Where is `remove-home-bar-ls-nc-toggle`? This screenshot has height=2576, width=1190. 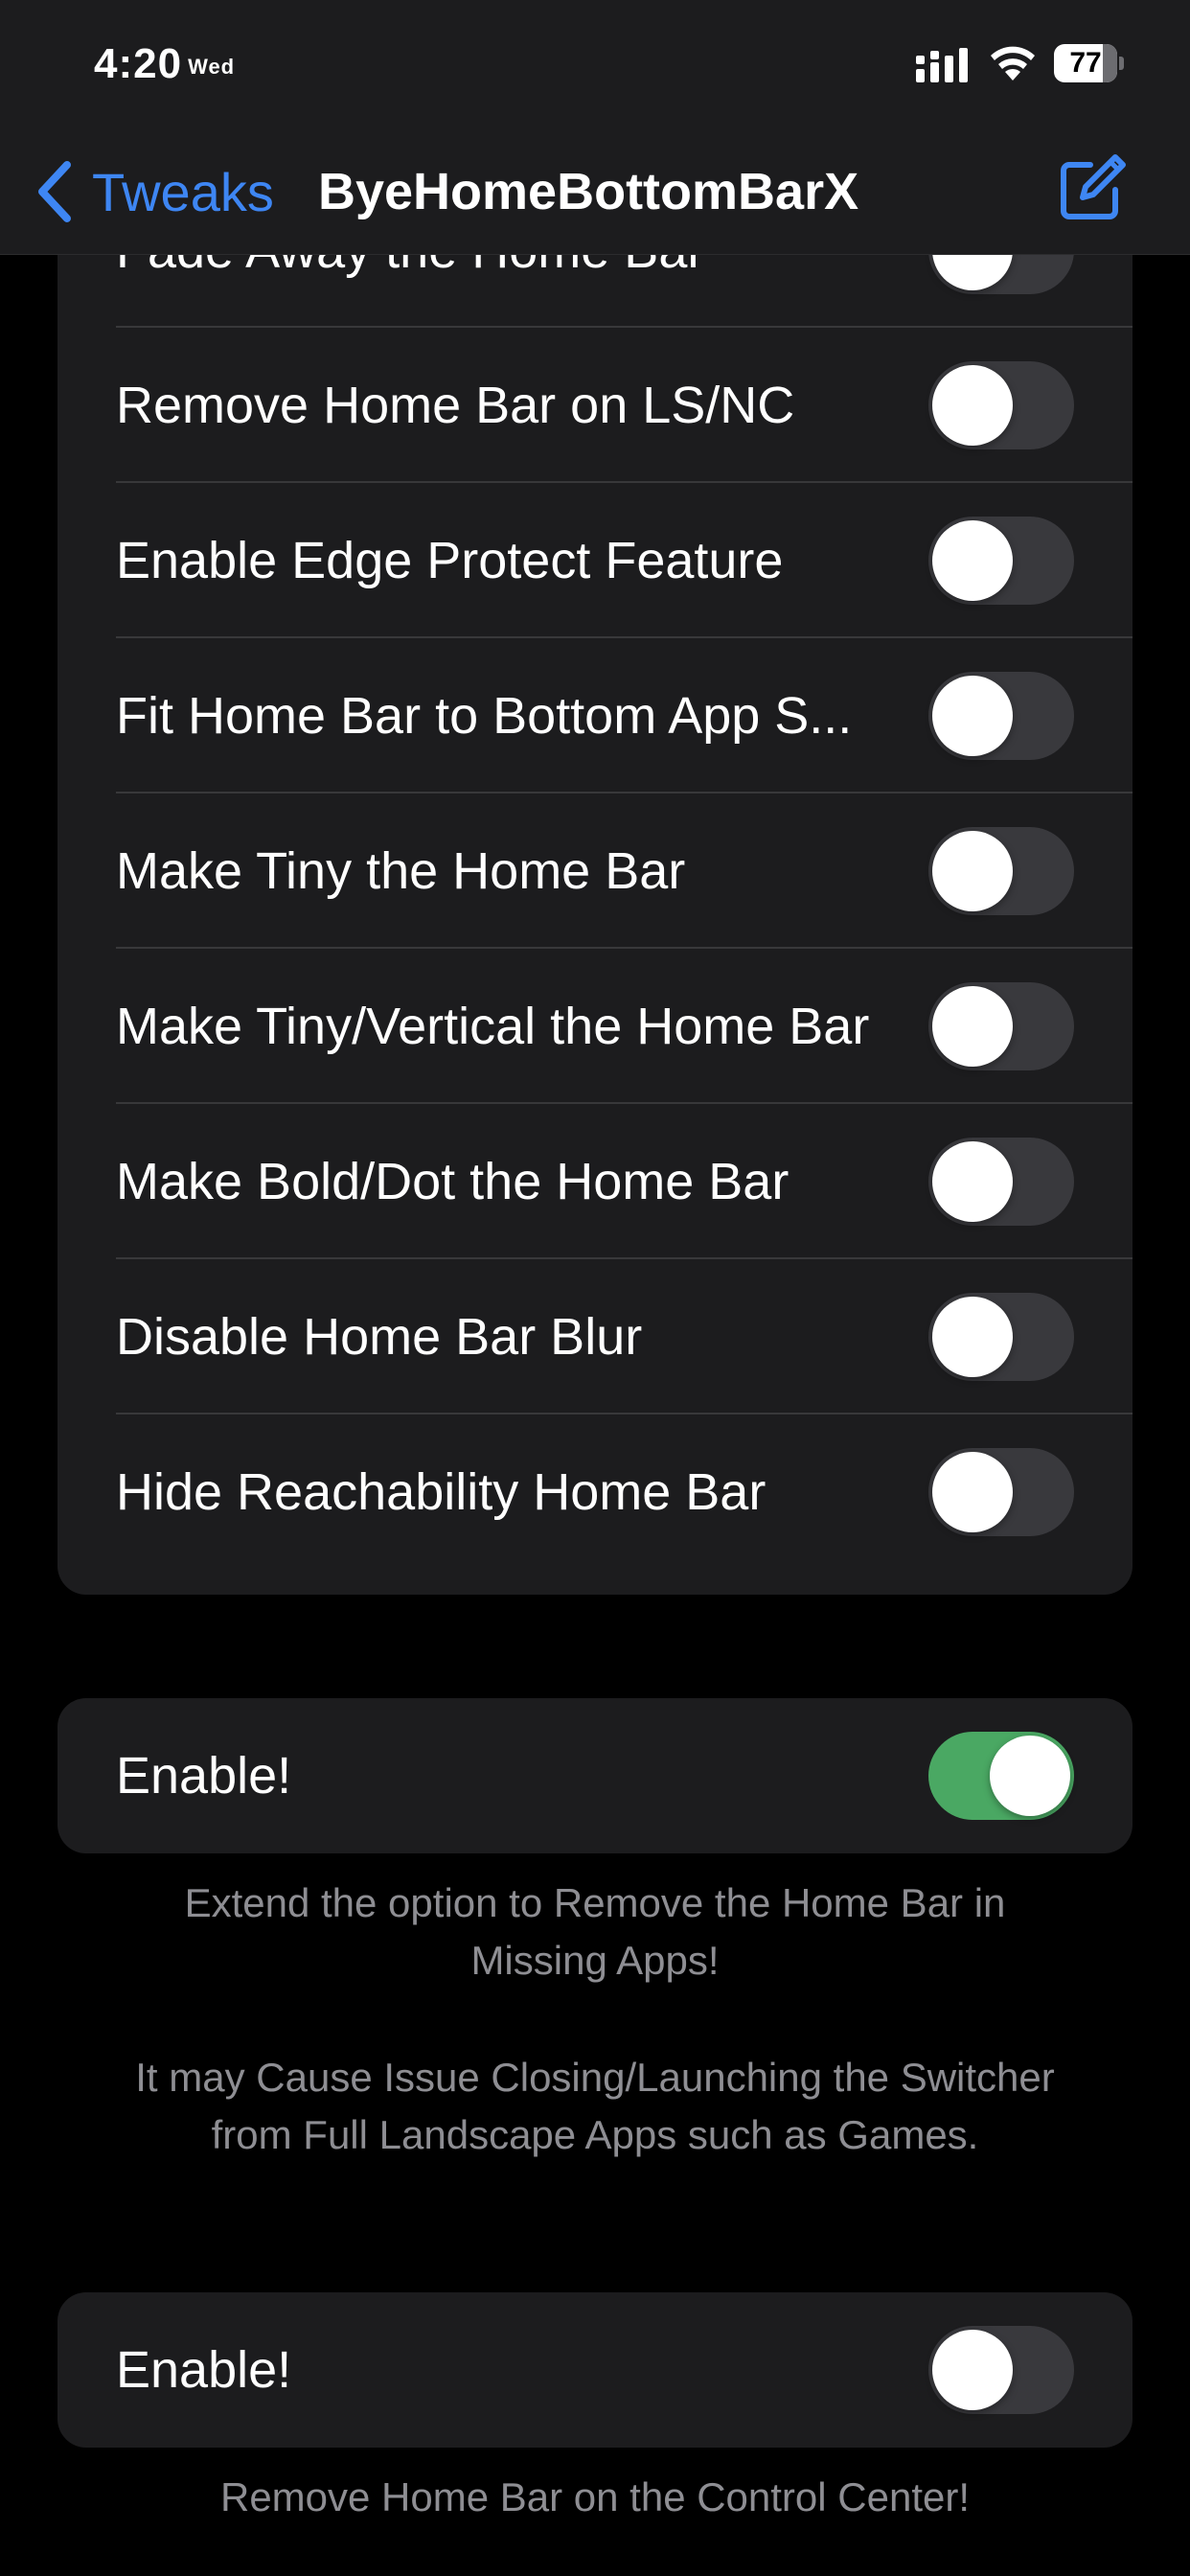 remove-home-bar-ls-nc-toggle is located at coordinates (1001, 405).